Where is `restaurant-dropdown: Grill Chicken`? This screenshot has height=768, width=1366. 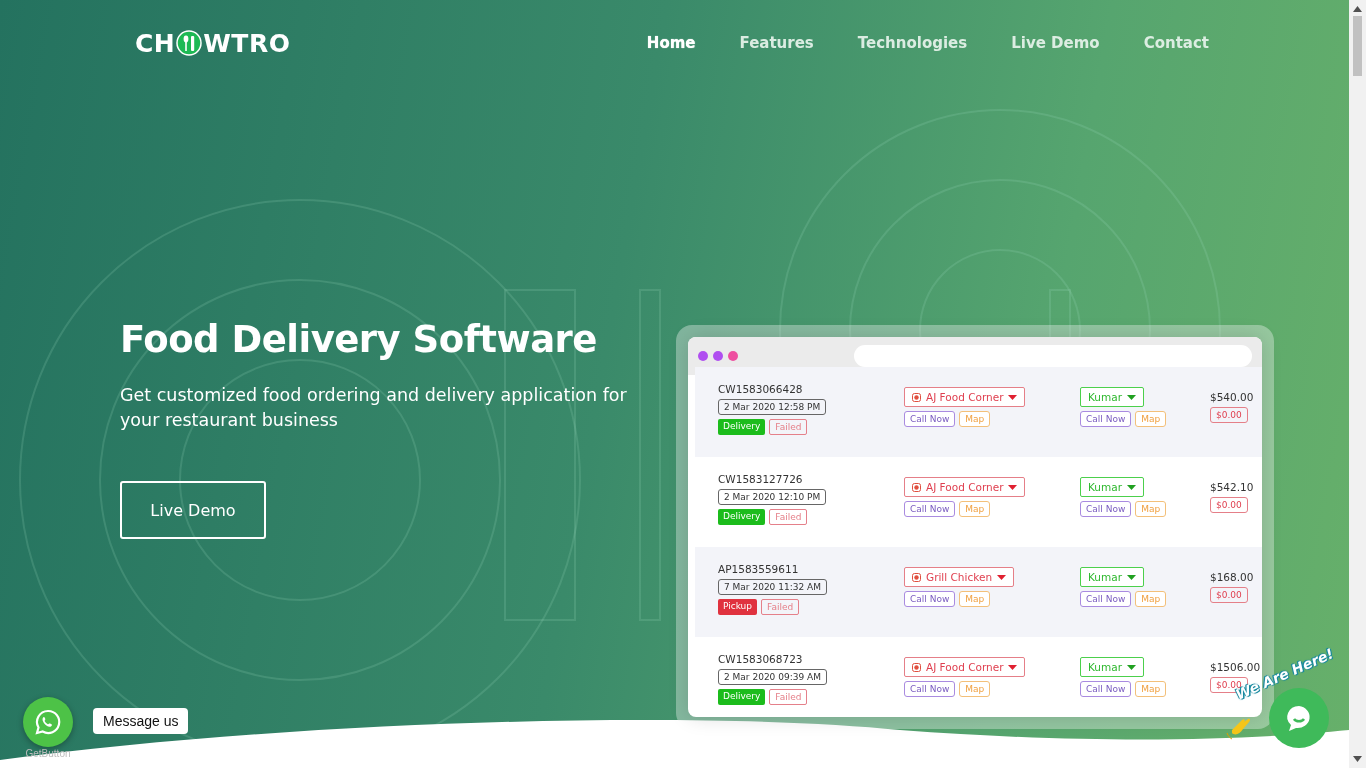
restaurant-dropdown: Grill Chicken is located at coordinates (959, 577).